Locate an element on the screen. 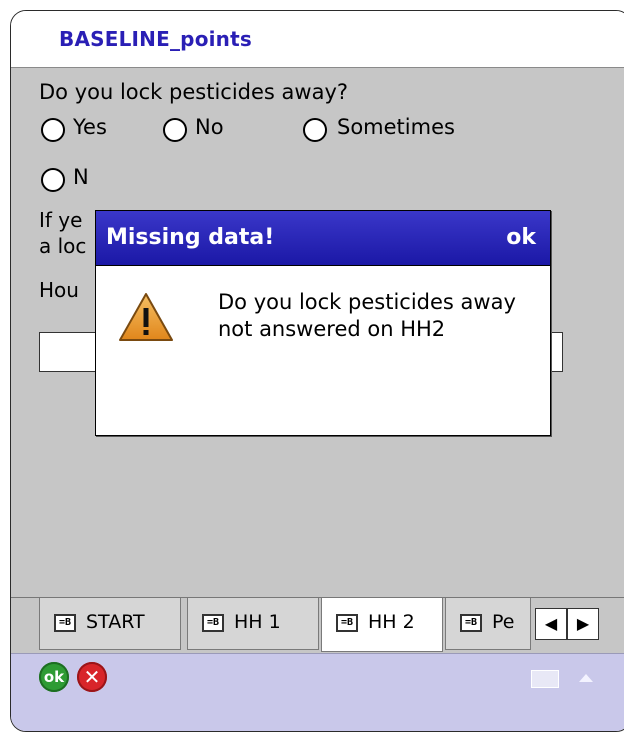 The height and width of the screenshot is (732, 624). radio-option4 is located at coordinates (53, 180).